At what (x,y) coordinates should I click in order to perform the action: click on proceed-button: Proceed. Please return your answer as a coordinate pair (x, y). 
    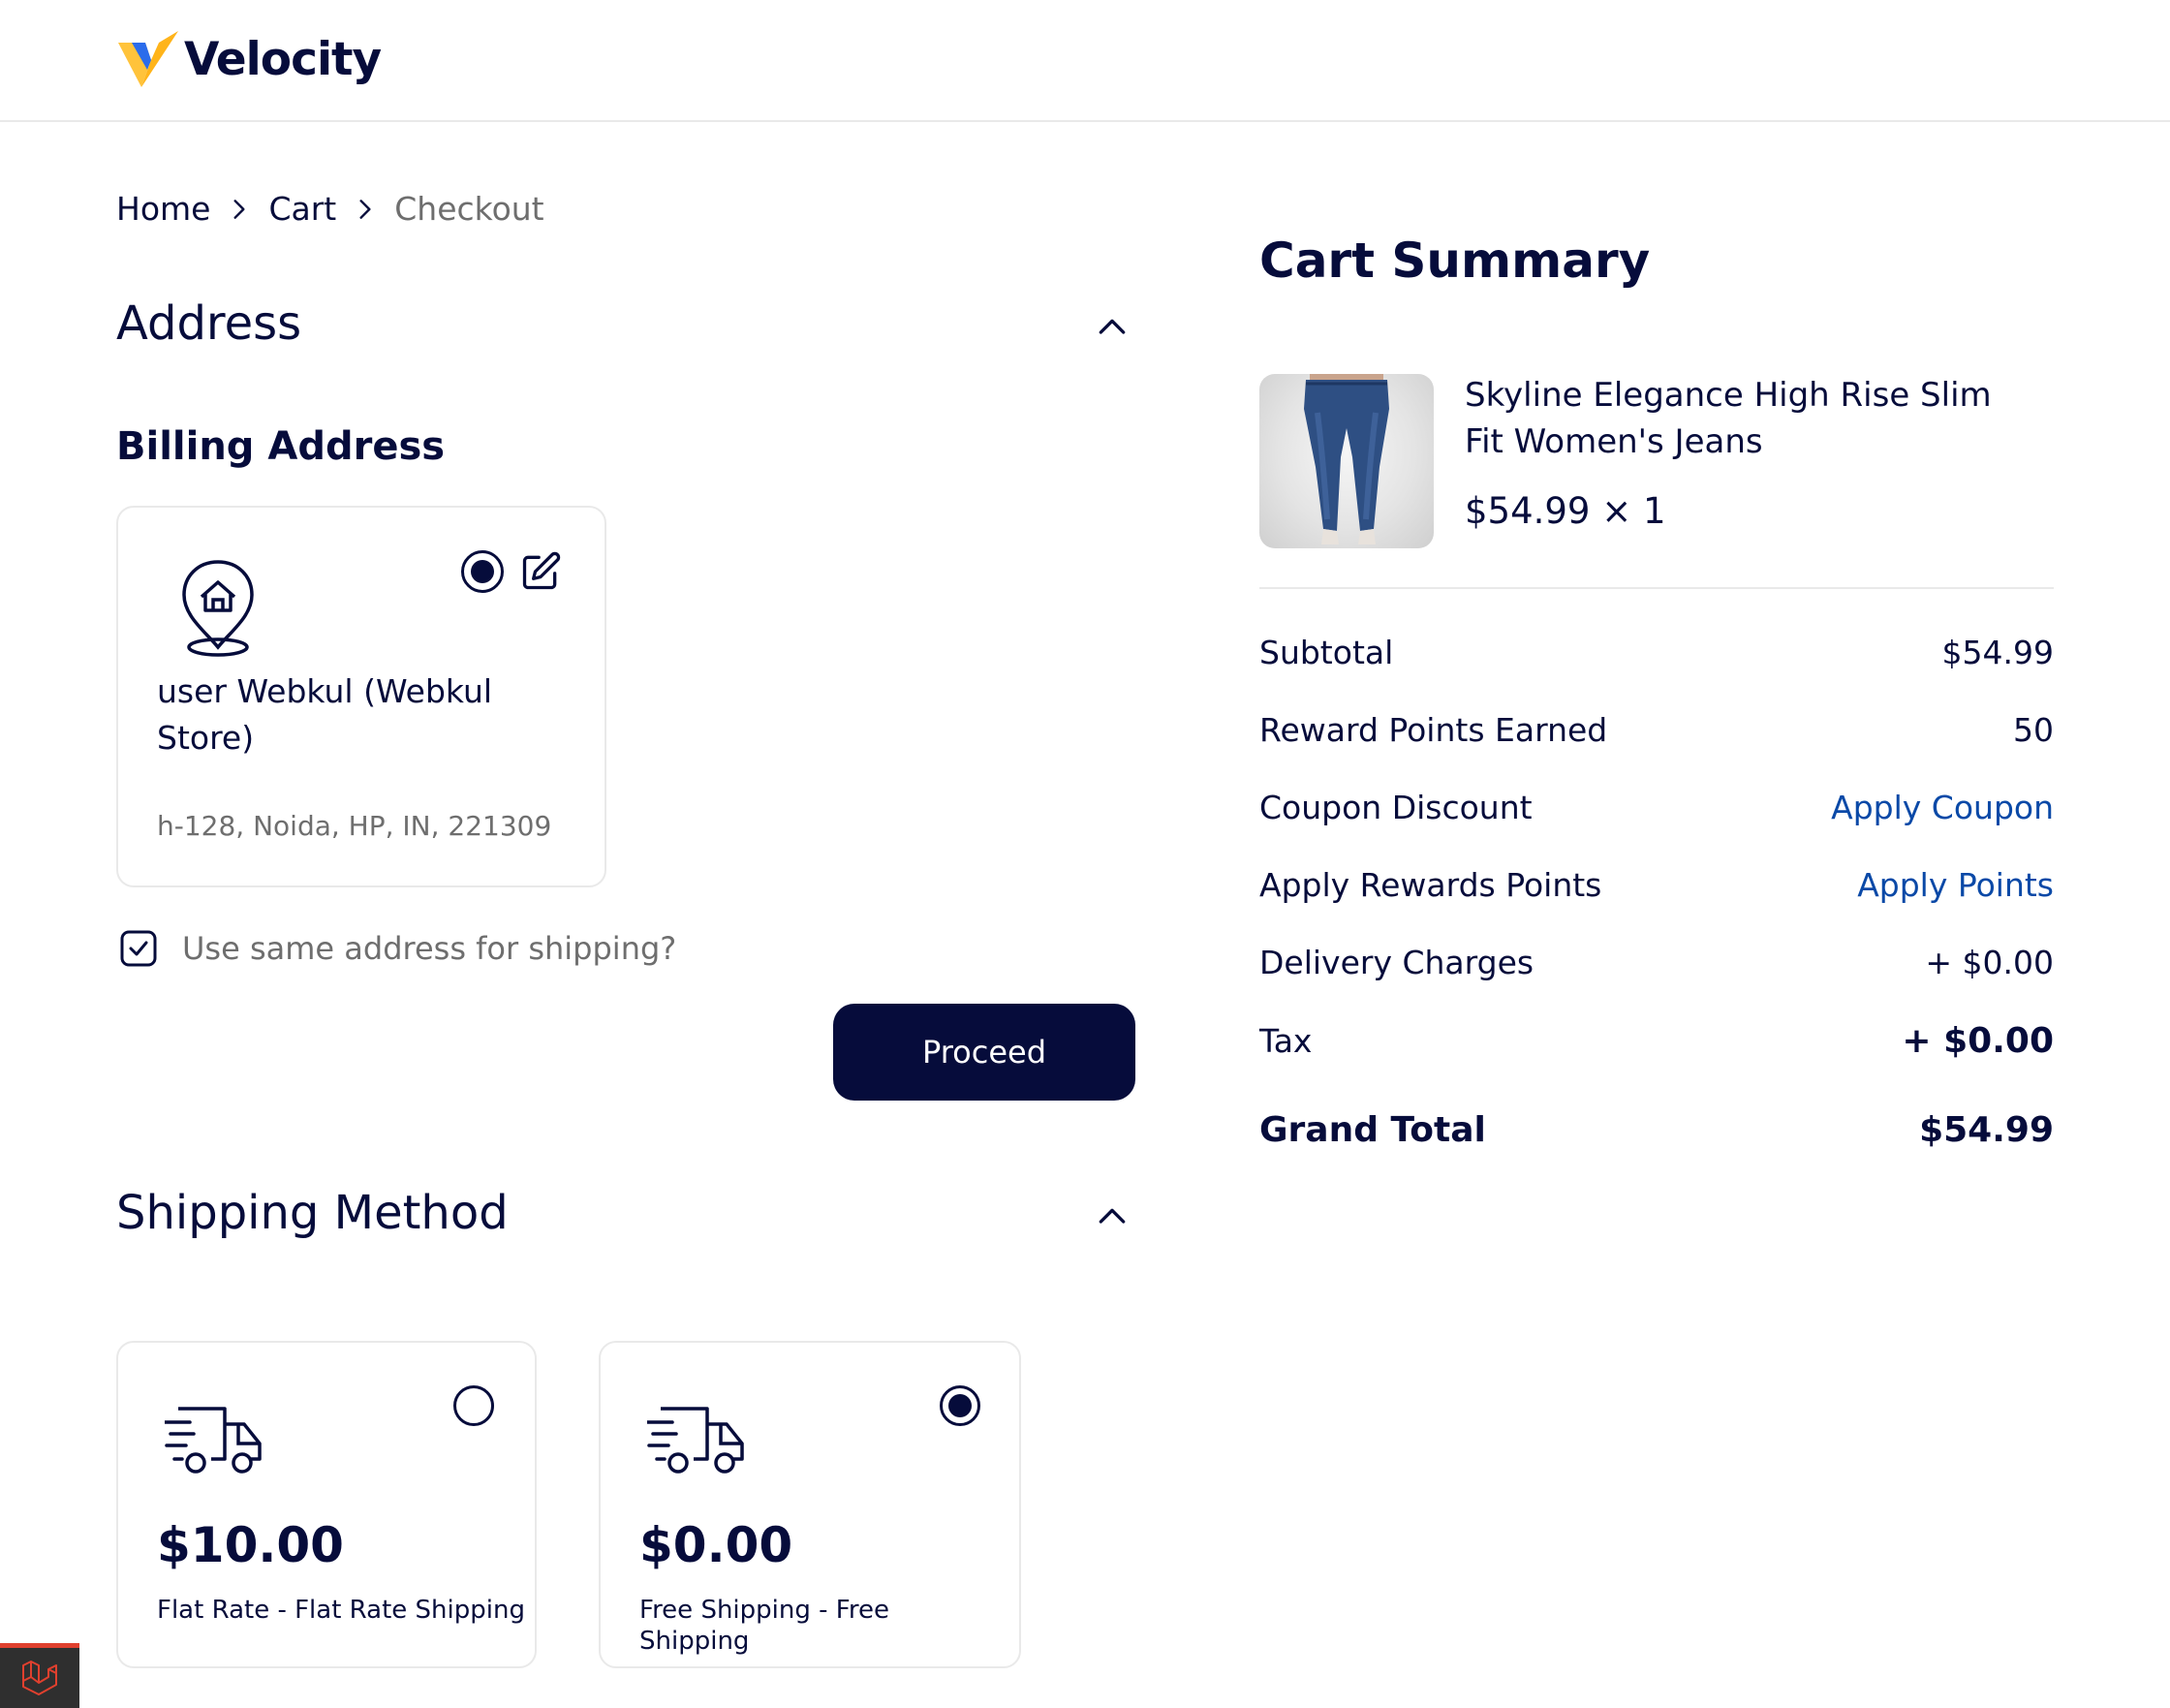
    Looking at the image, I should click on (984, 1052).